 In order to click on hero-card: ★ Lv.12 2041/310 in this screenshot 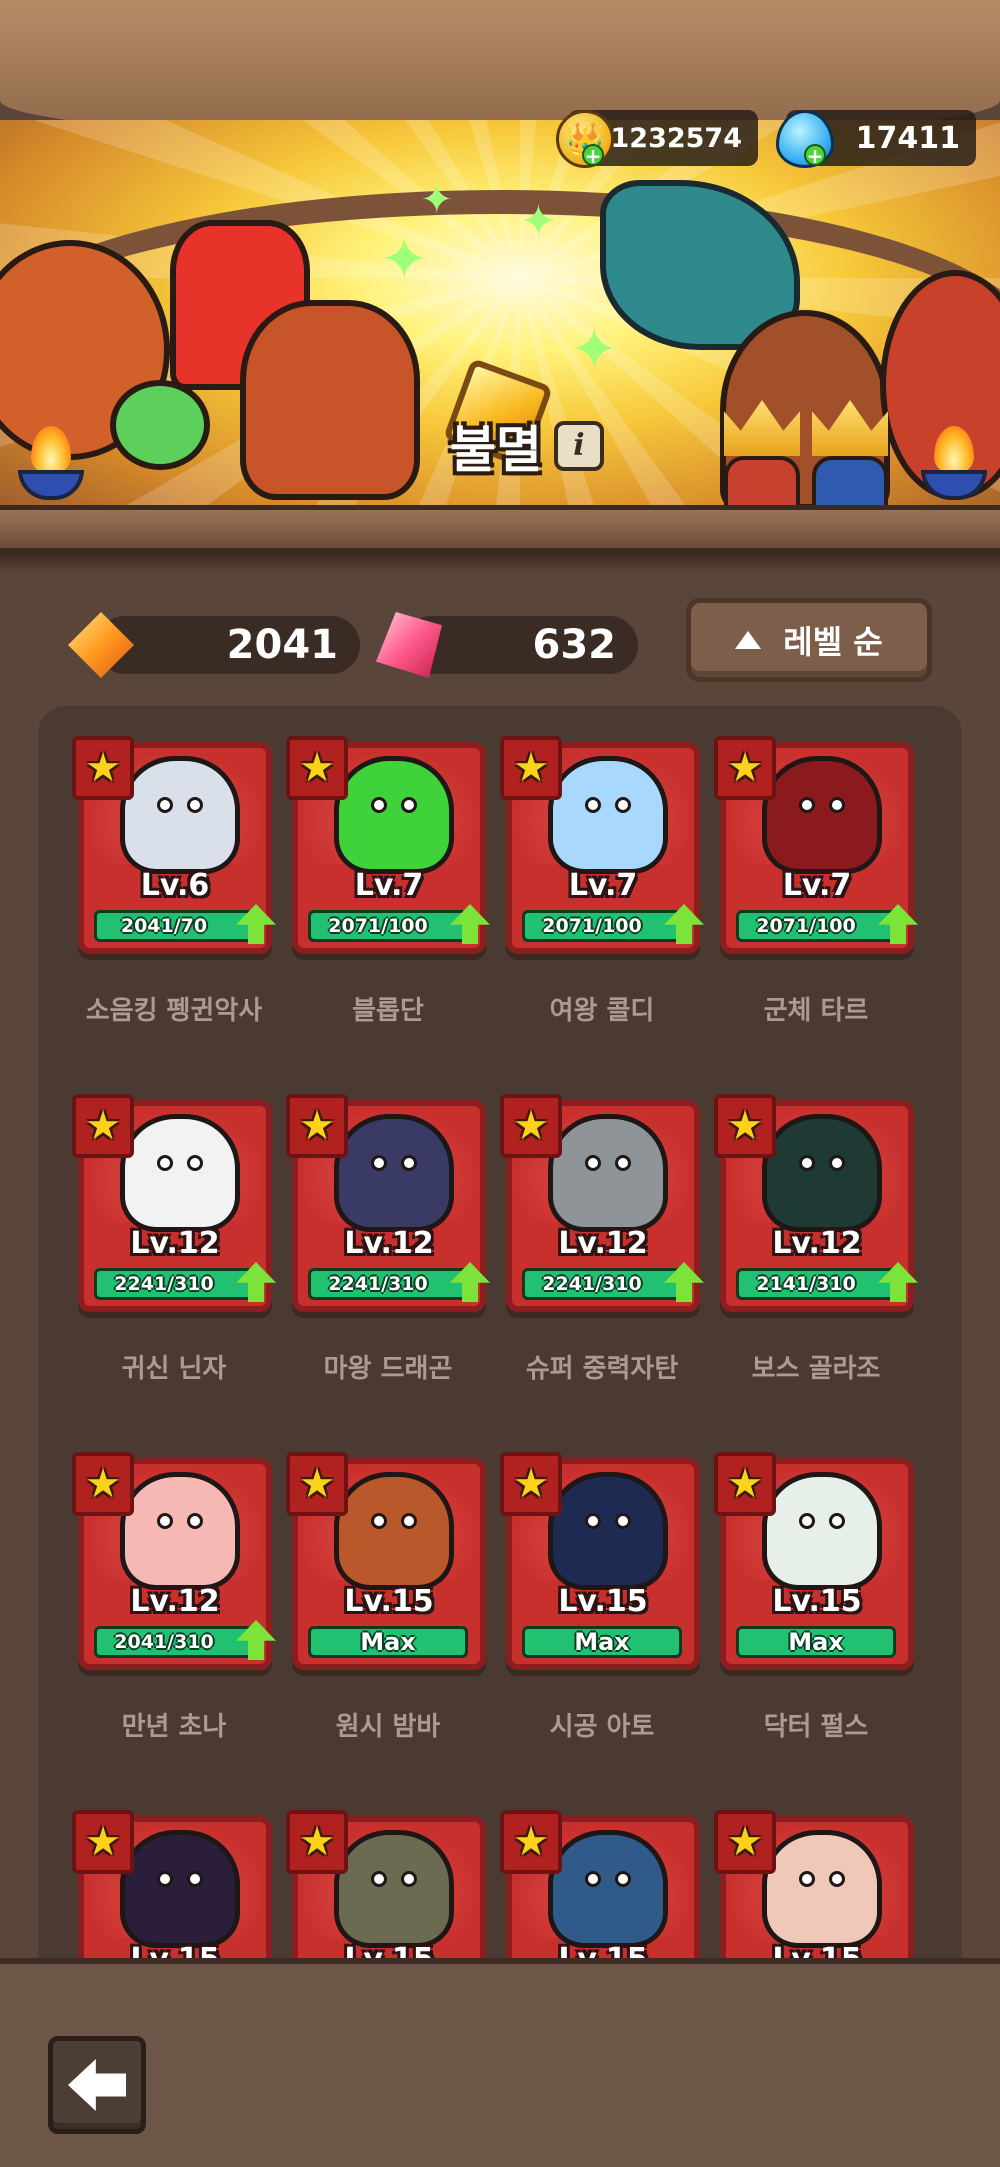, I will do `click(174, 1561)`.